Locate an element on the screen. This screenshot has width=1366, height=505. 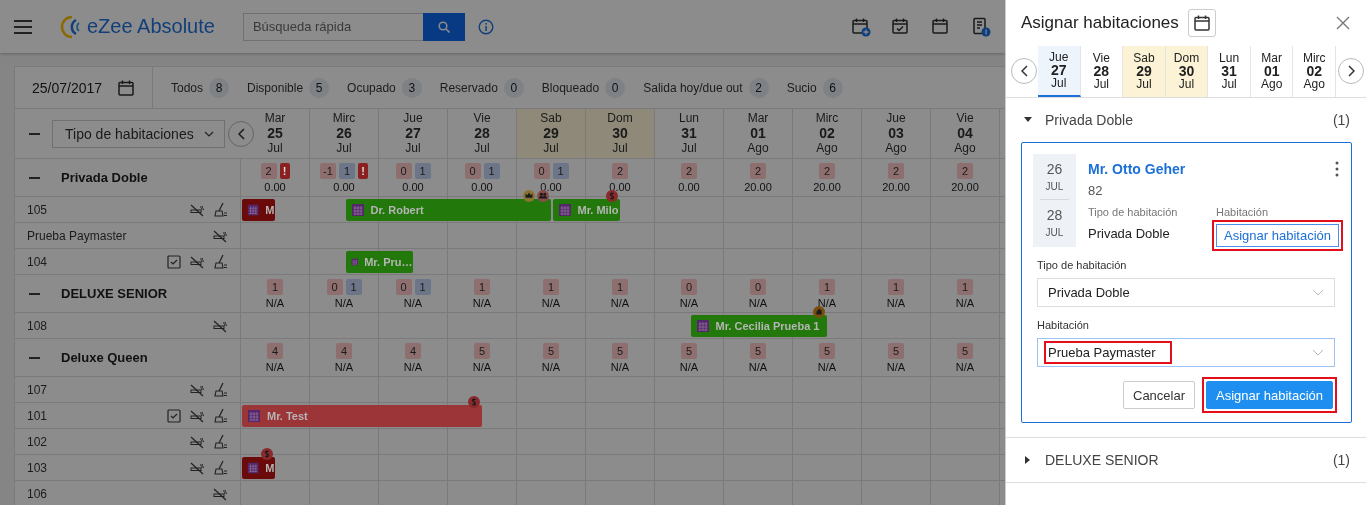
guest-name-link: Mr. Otto Geher is located at coordinates (1137, 169).